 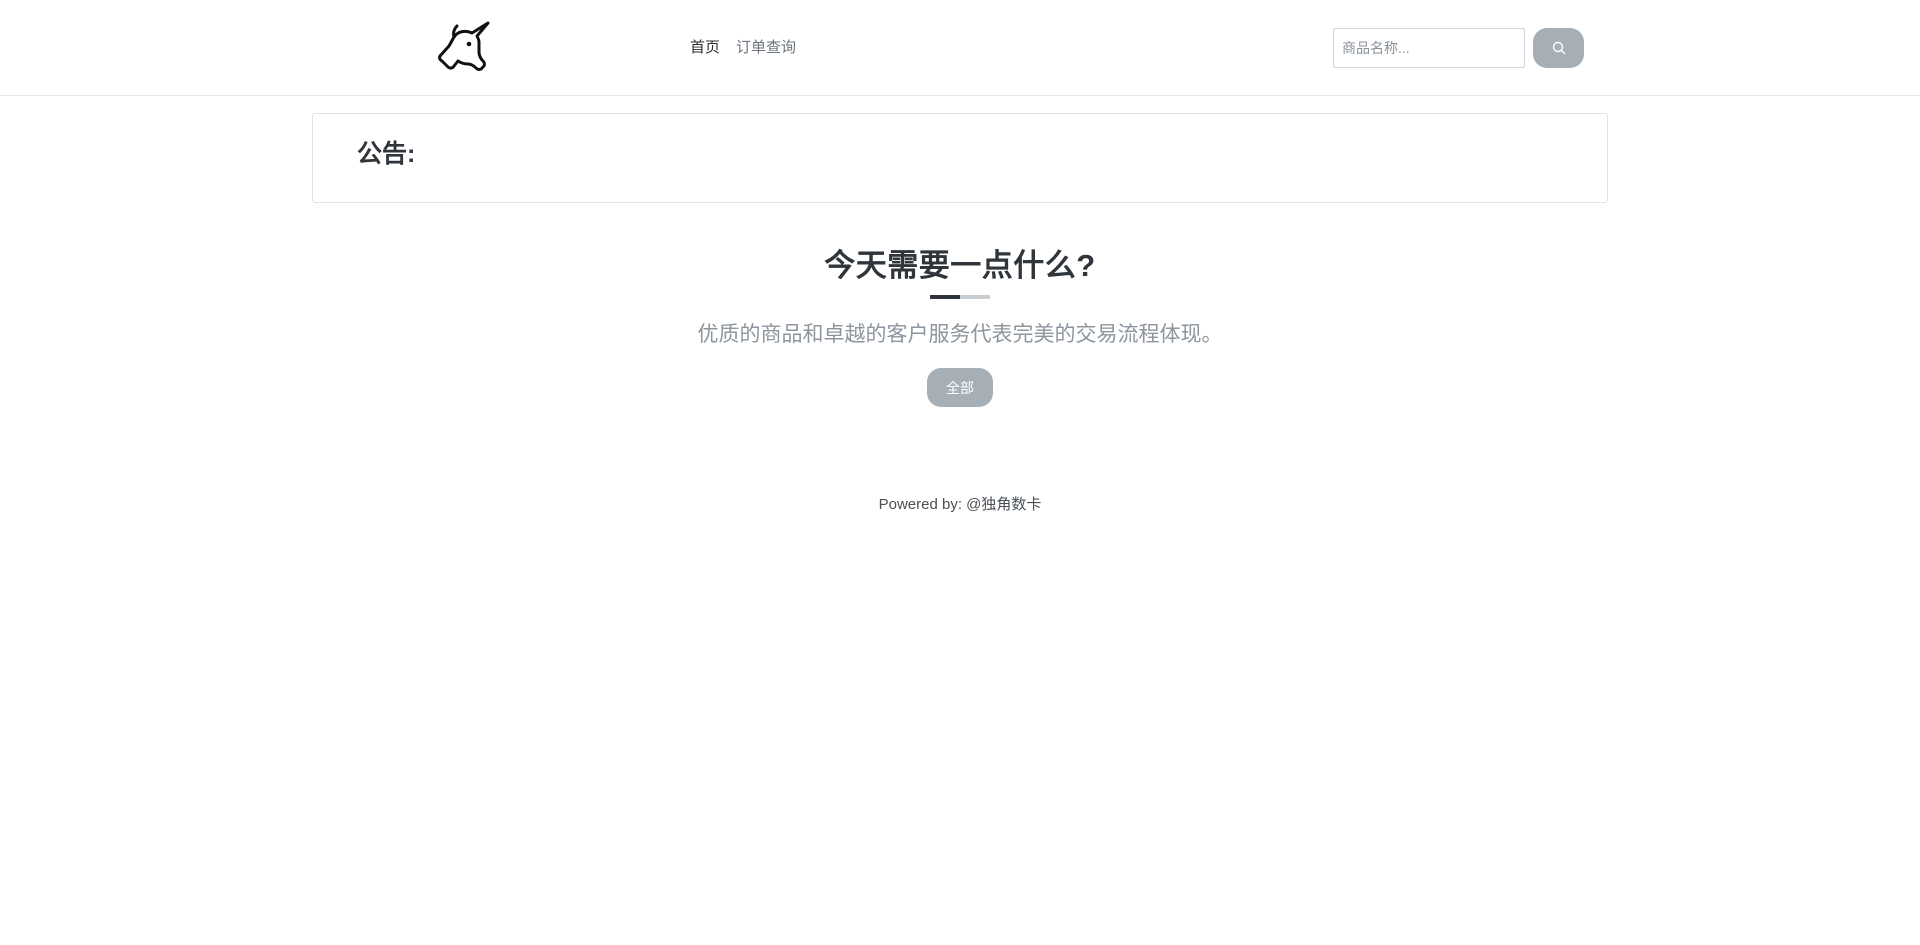 What do you see at coordinates (945, 297) in the screenshot?
I see `divider-dark-segment` at bounding box center [945, 297].